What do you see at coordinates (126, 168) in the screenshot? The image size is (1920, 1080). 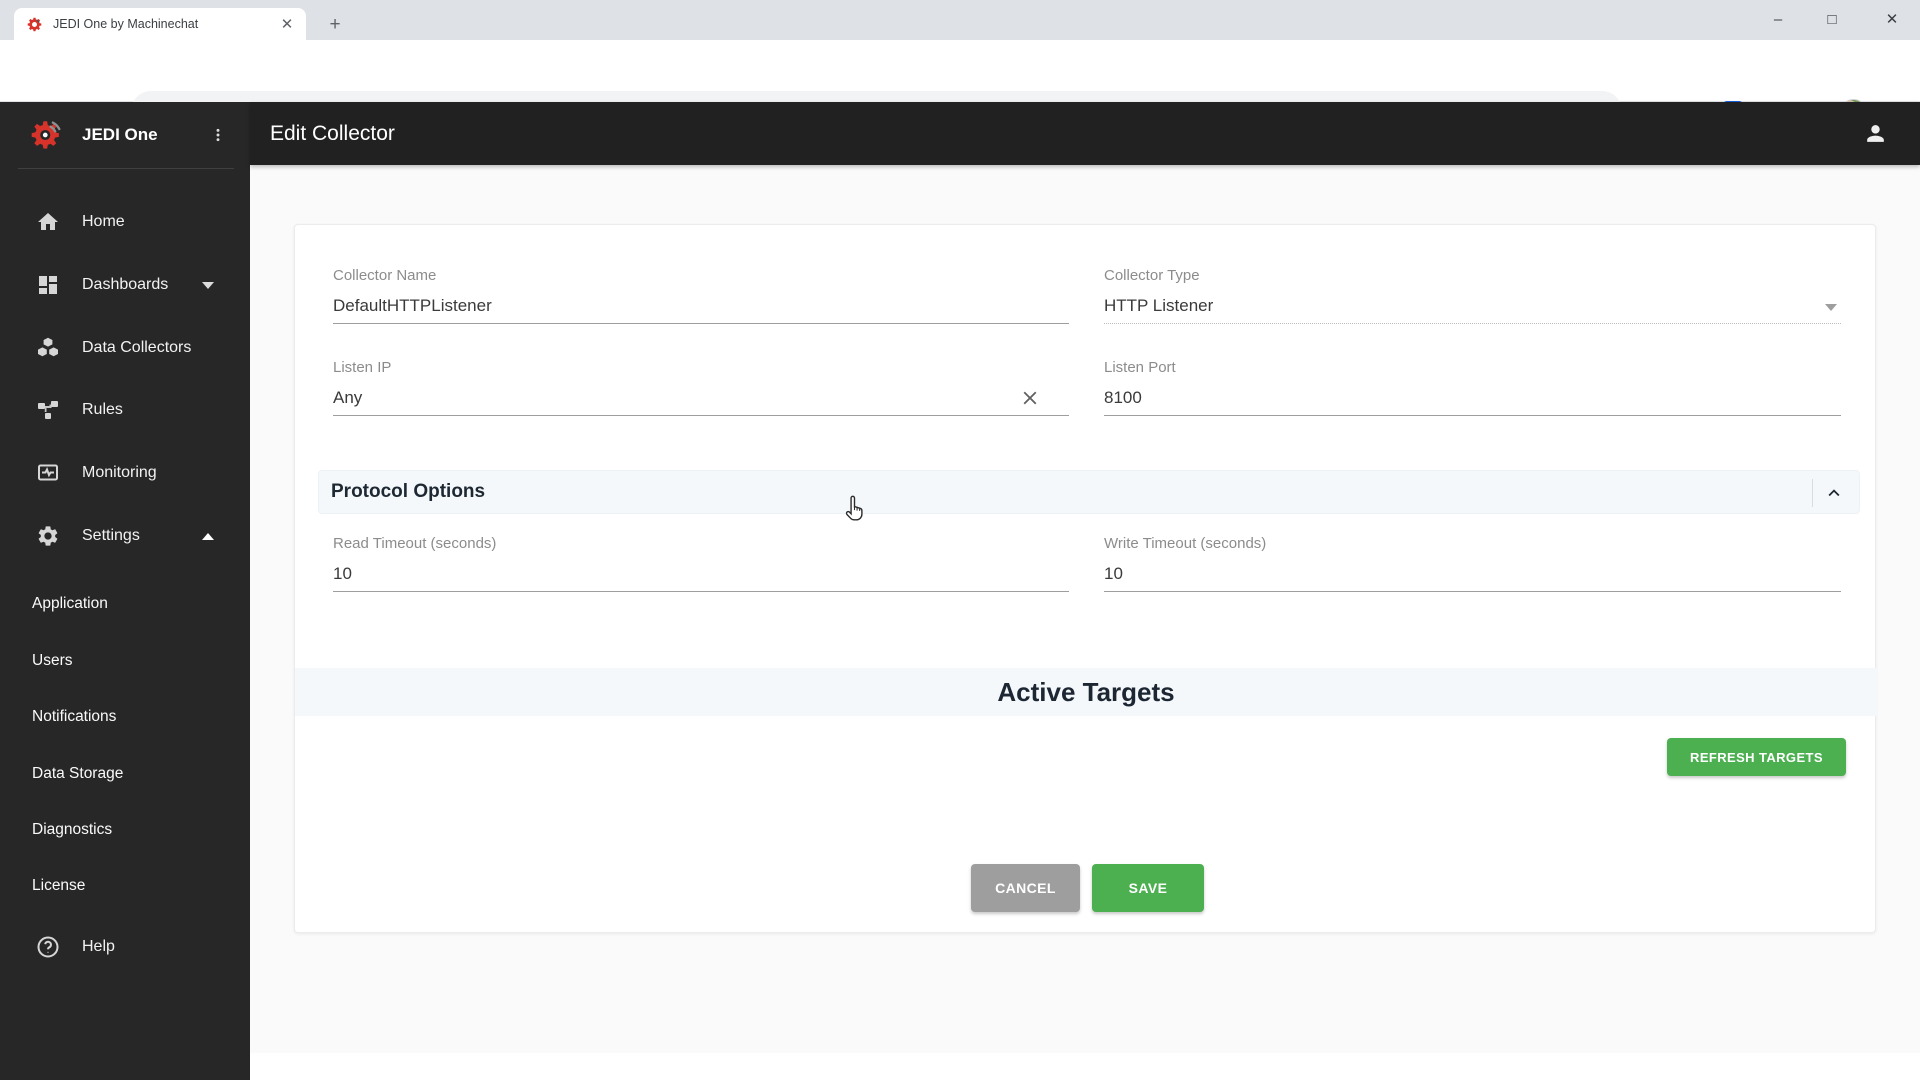 I see `sidebar-divider` at bounding box center [126, 168].